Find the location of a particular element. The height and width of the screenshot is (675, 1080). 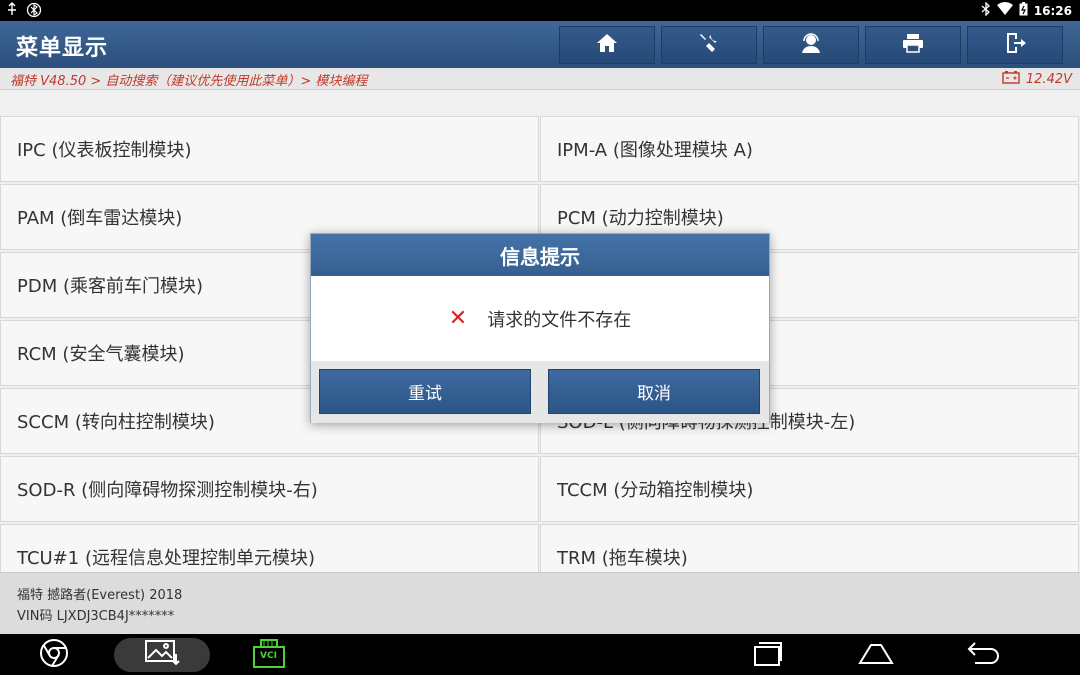

exit-icon is located at coordinates (1015, 45).